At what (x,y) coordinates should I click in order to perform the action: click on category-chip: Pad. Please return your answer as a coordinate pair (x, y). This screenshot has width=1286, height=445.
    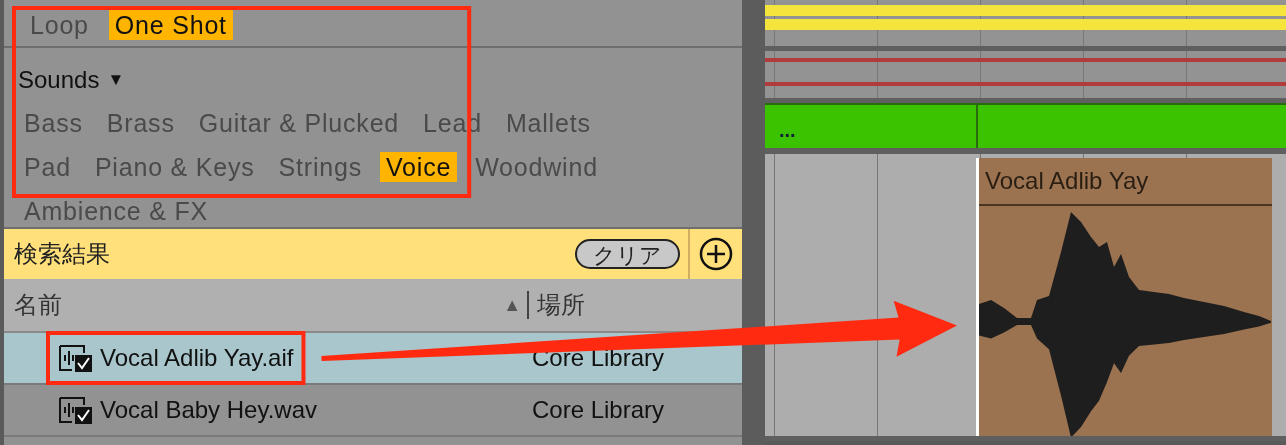
    Looking at the image, I should click on (47, 167).